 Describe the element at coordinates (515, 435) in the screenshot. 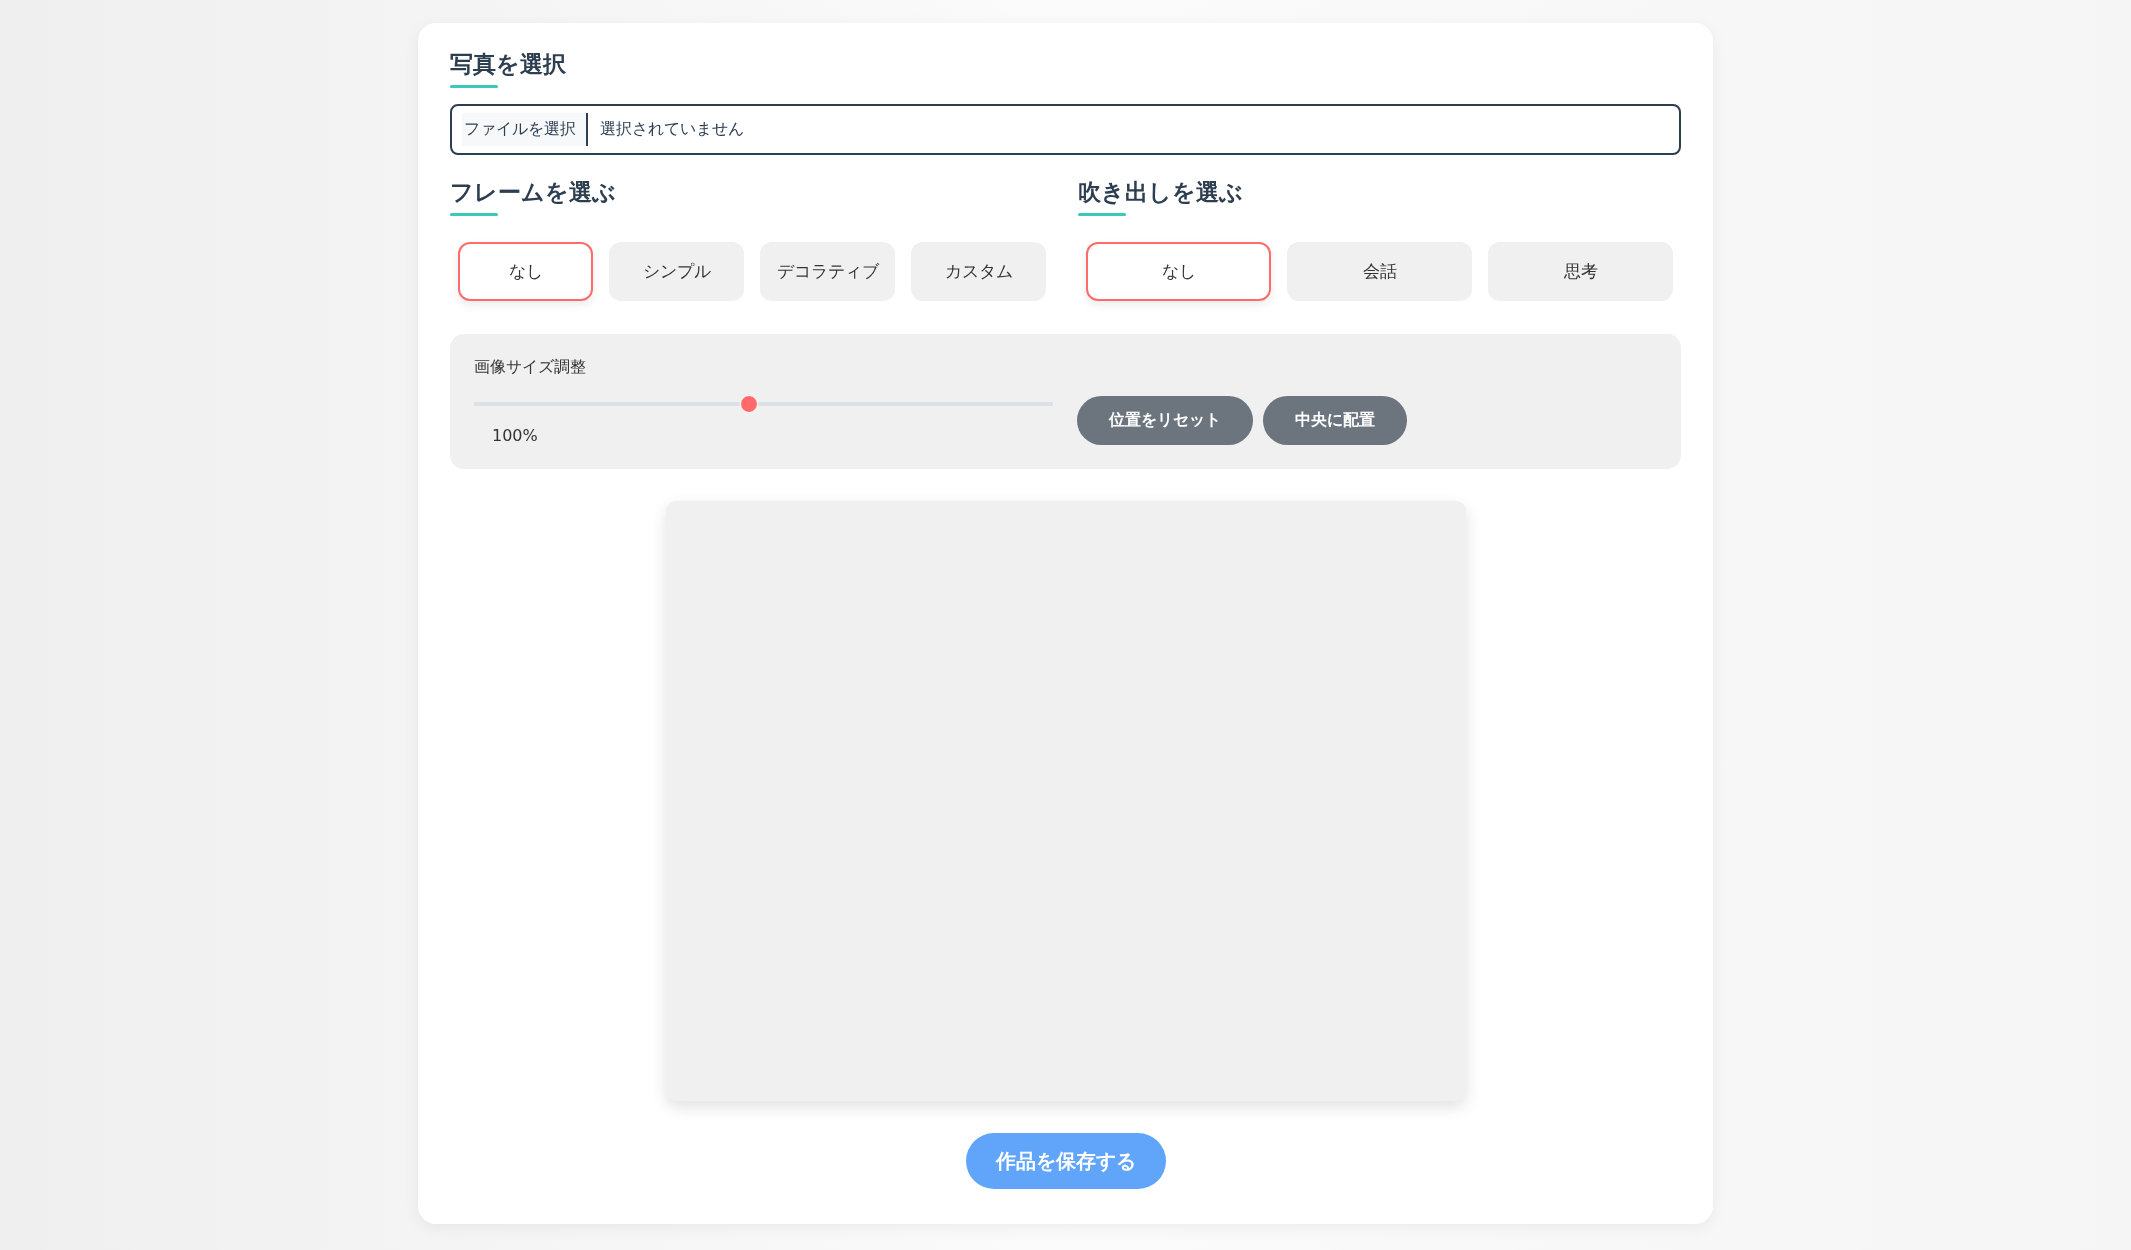

I see `size-value: 100%` at that location.